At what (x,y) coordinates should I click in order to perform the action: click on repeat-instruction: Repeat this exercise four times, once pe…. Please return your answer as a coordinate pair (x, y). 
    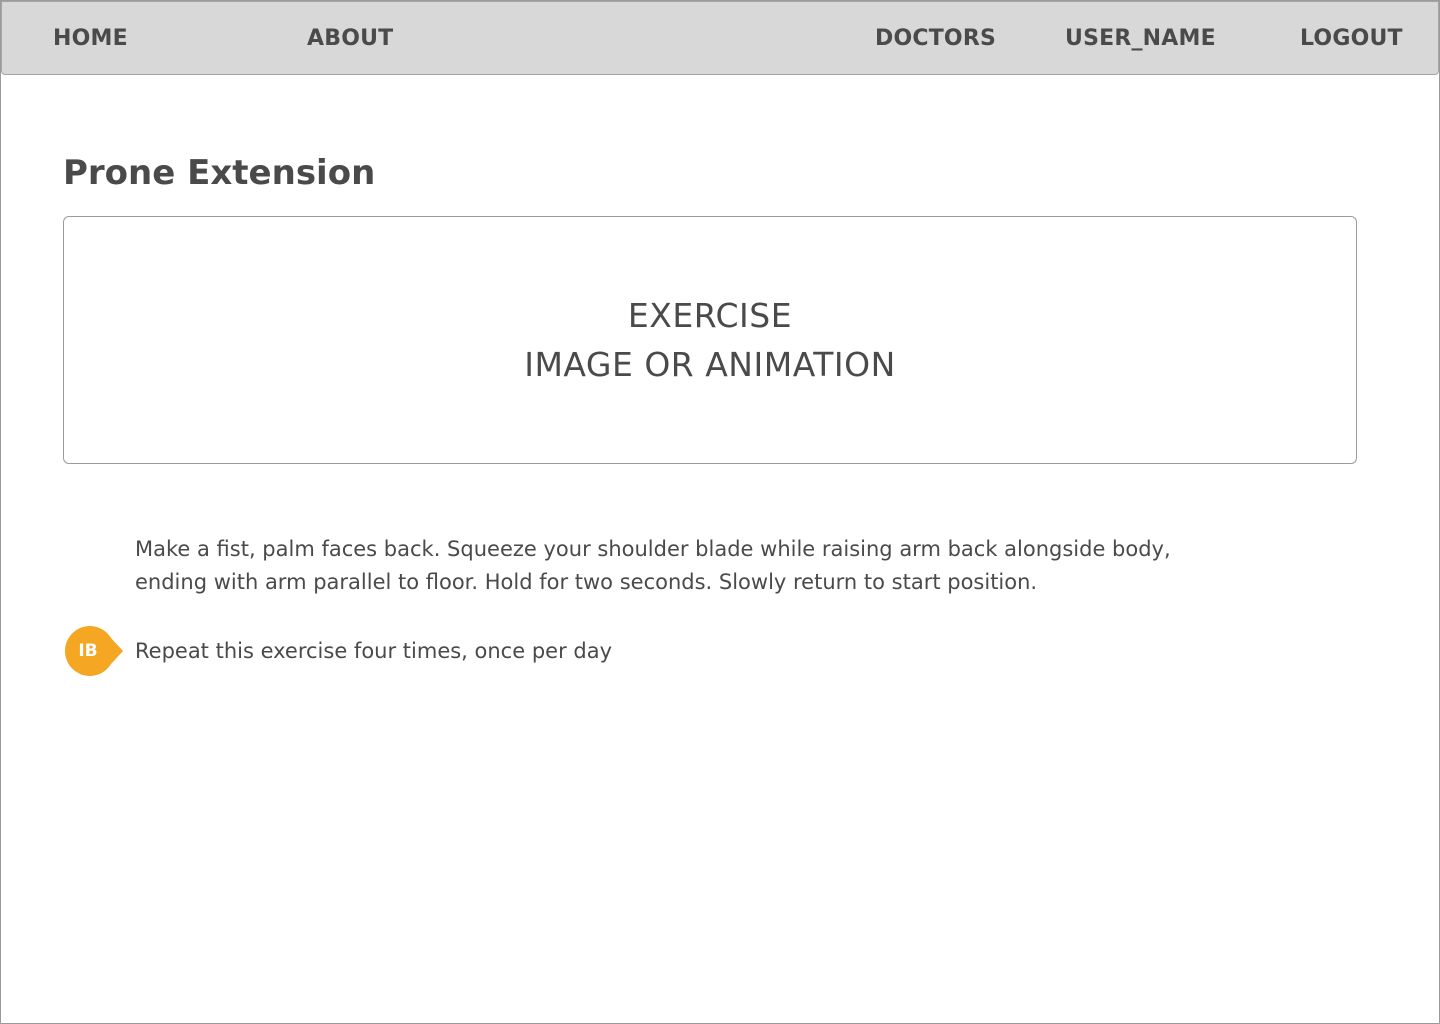
    Looking at the image, I should click on (374, 651).